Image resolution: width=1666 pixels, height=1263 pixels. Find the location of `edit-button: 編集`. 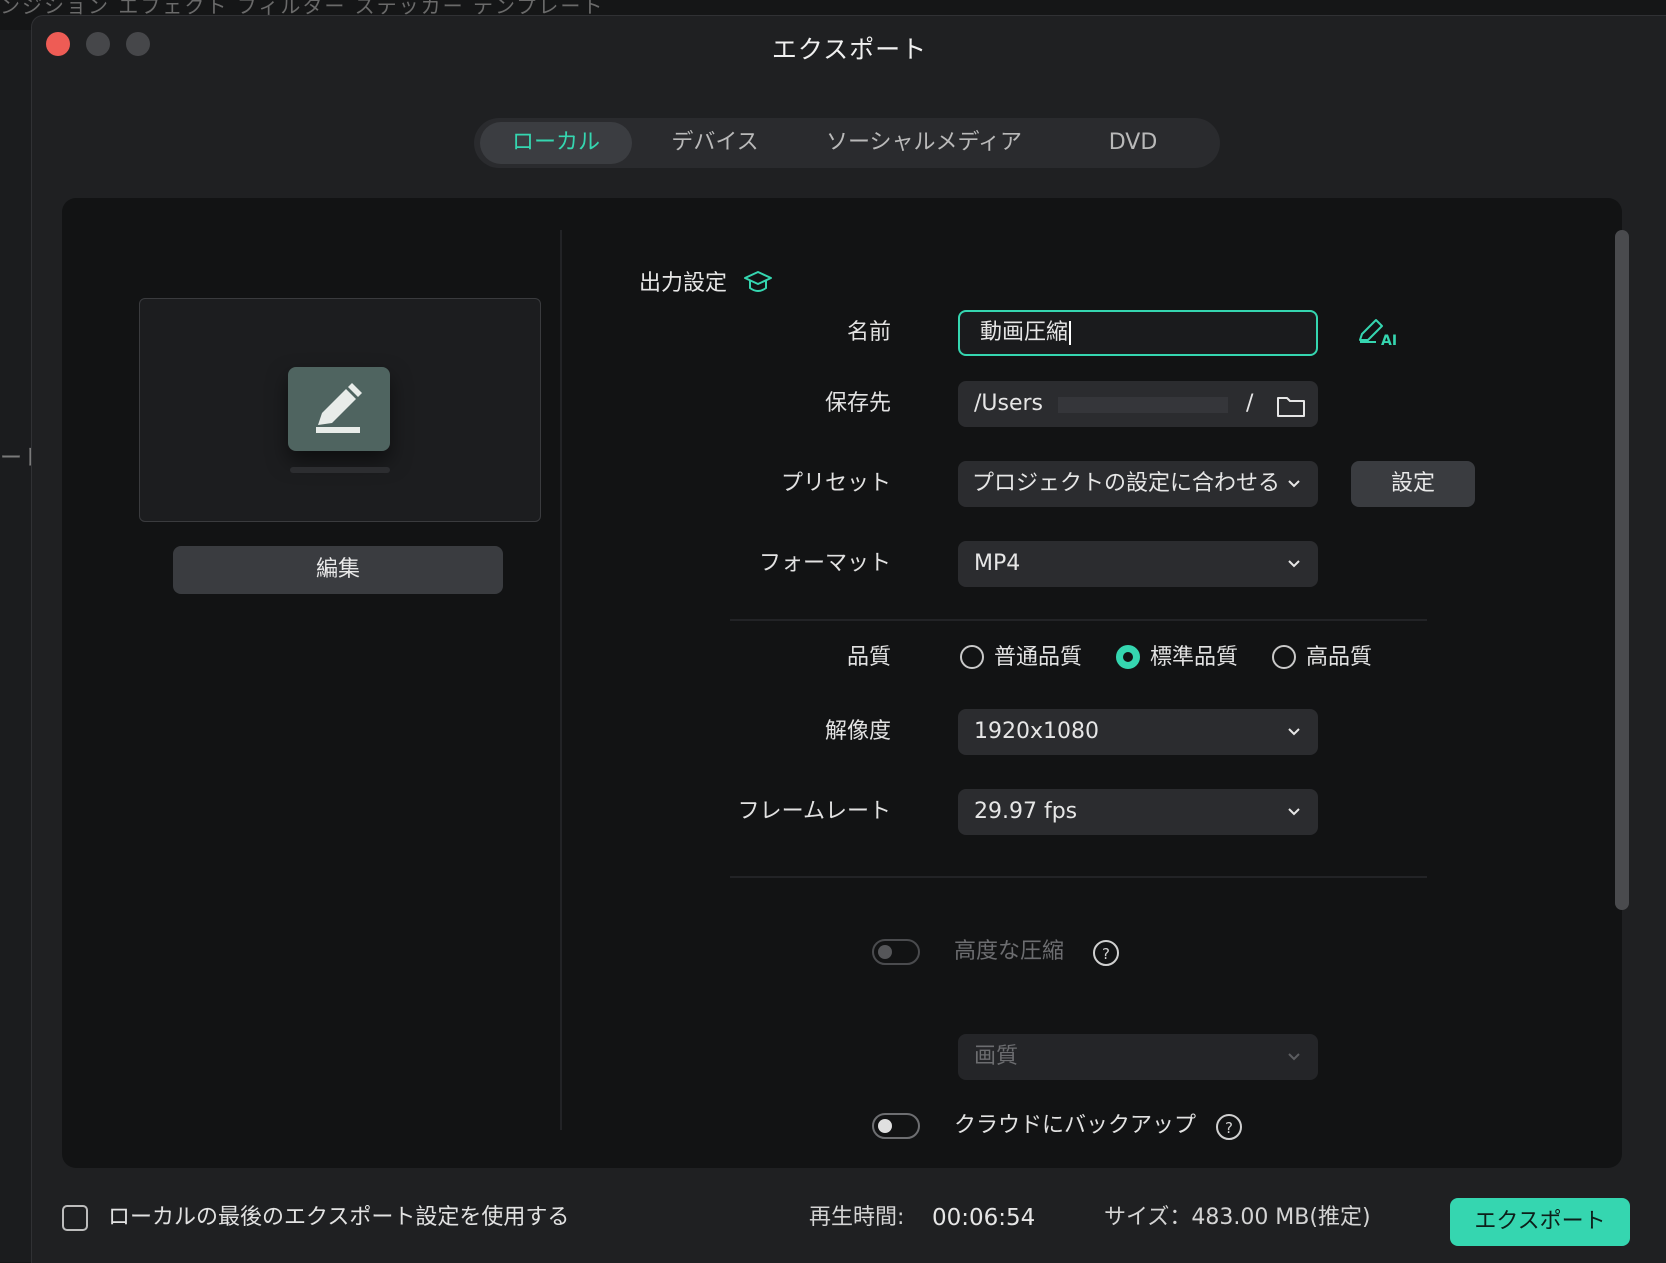

edit-button: 編集 is located at coordinates (338, 570).